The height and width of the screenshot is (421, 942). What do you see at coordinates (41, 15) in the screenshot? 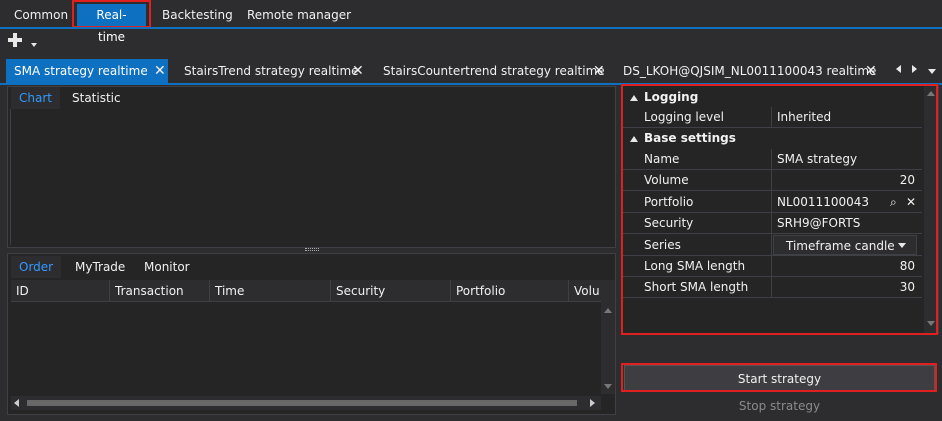
I see `menu-common: Common` at bounding box center [41, 15].